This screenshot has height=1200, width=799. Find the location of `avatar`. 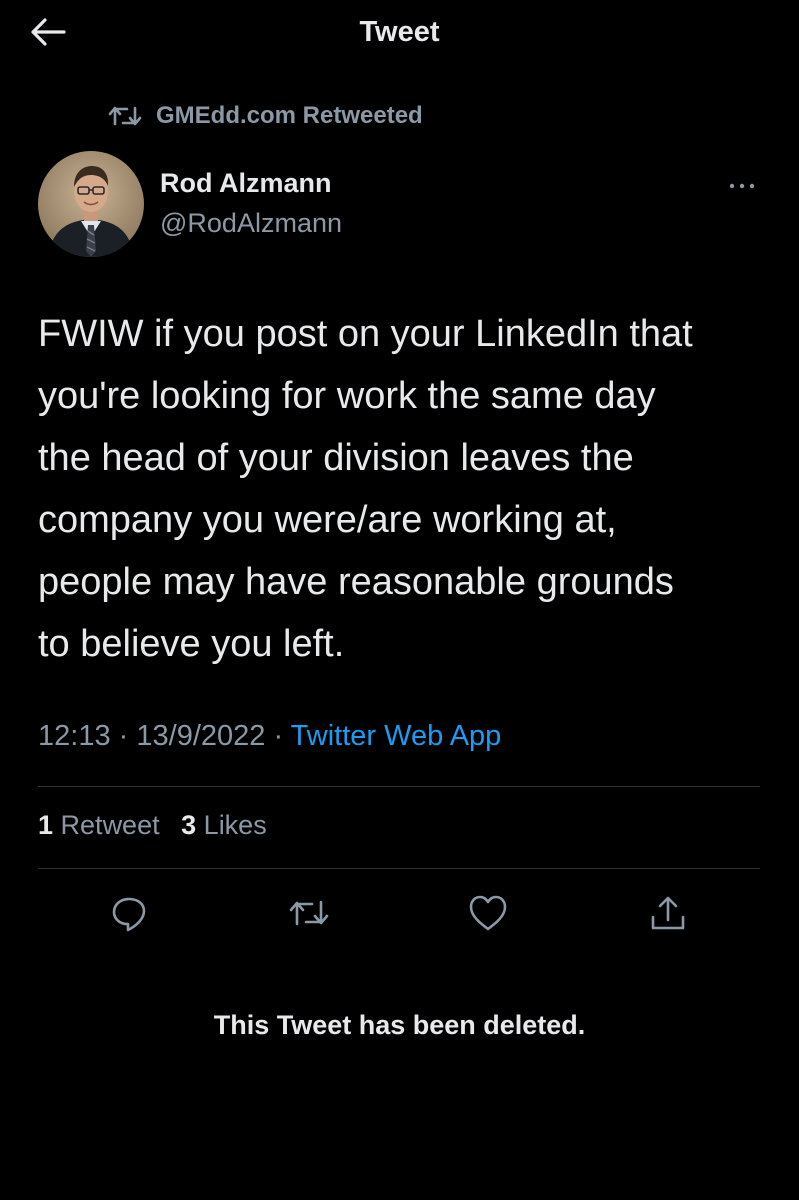

avatar is located at coordinates (91, 204).